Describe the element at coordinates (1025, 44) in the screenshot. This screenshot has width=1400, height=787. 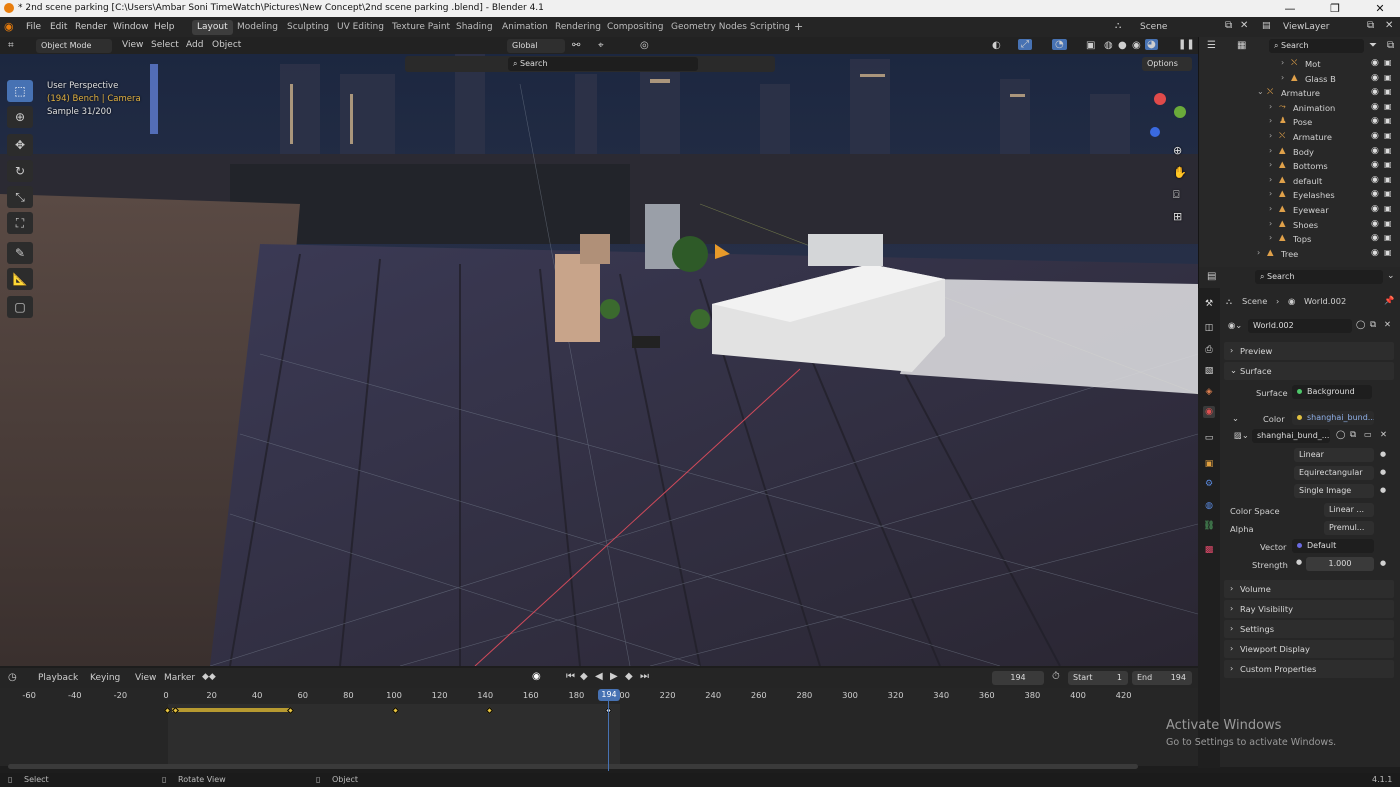
I see `gizmo-toggle-icon: ⤢` at that location.